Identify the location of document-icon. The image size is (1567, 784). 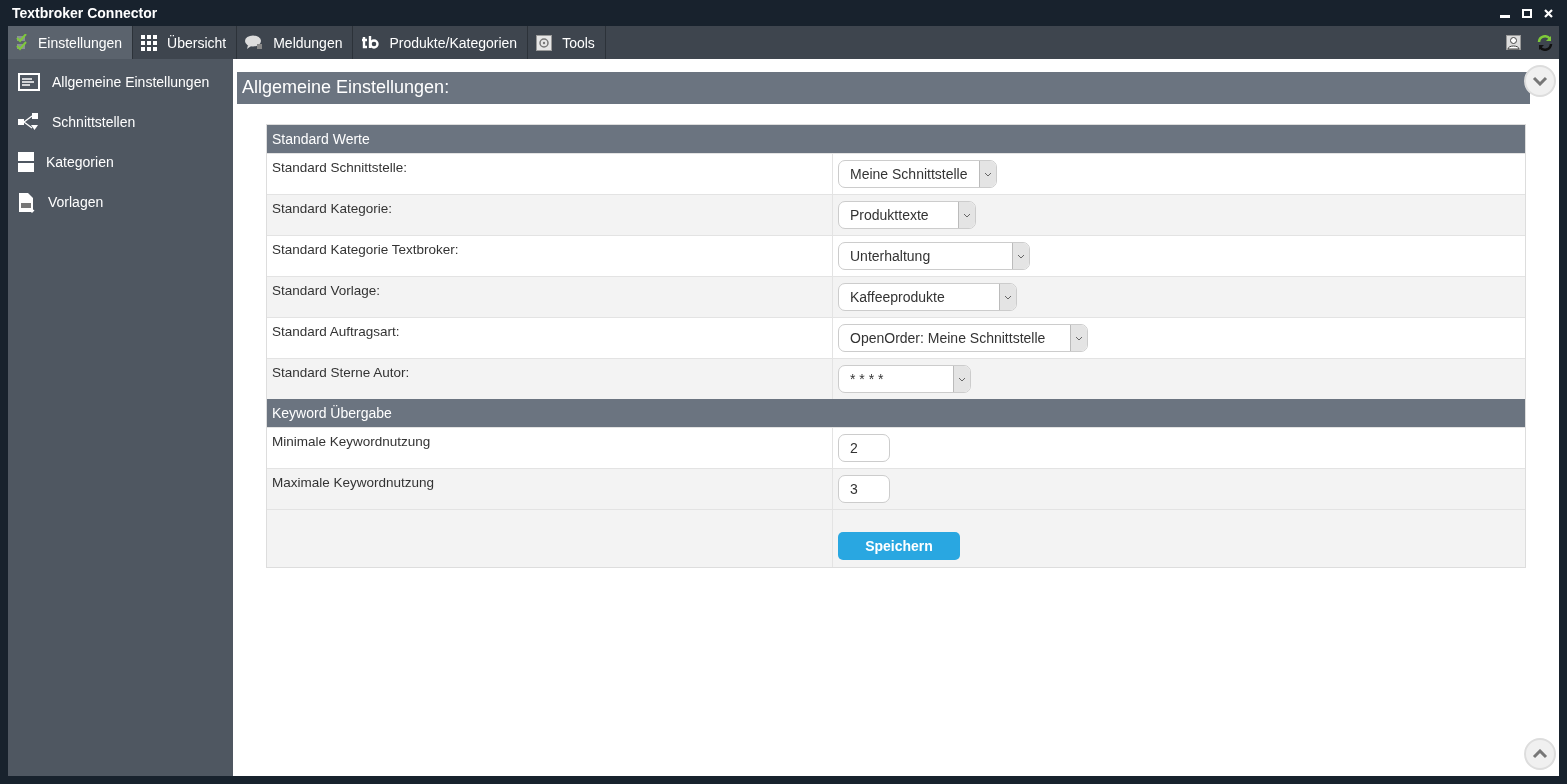
(27, 202).